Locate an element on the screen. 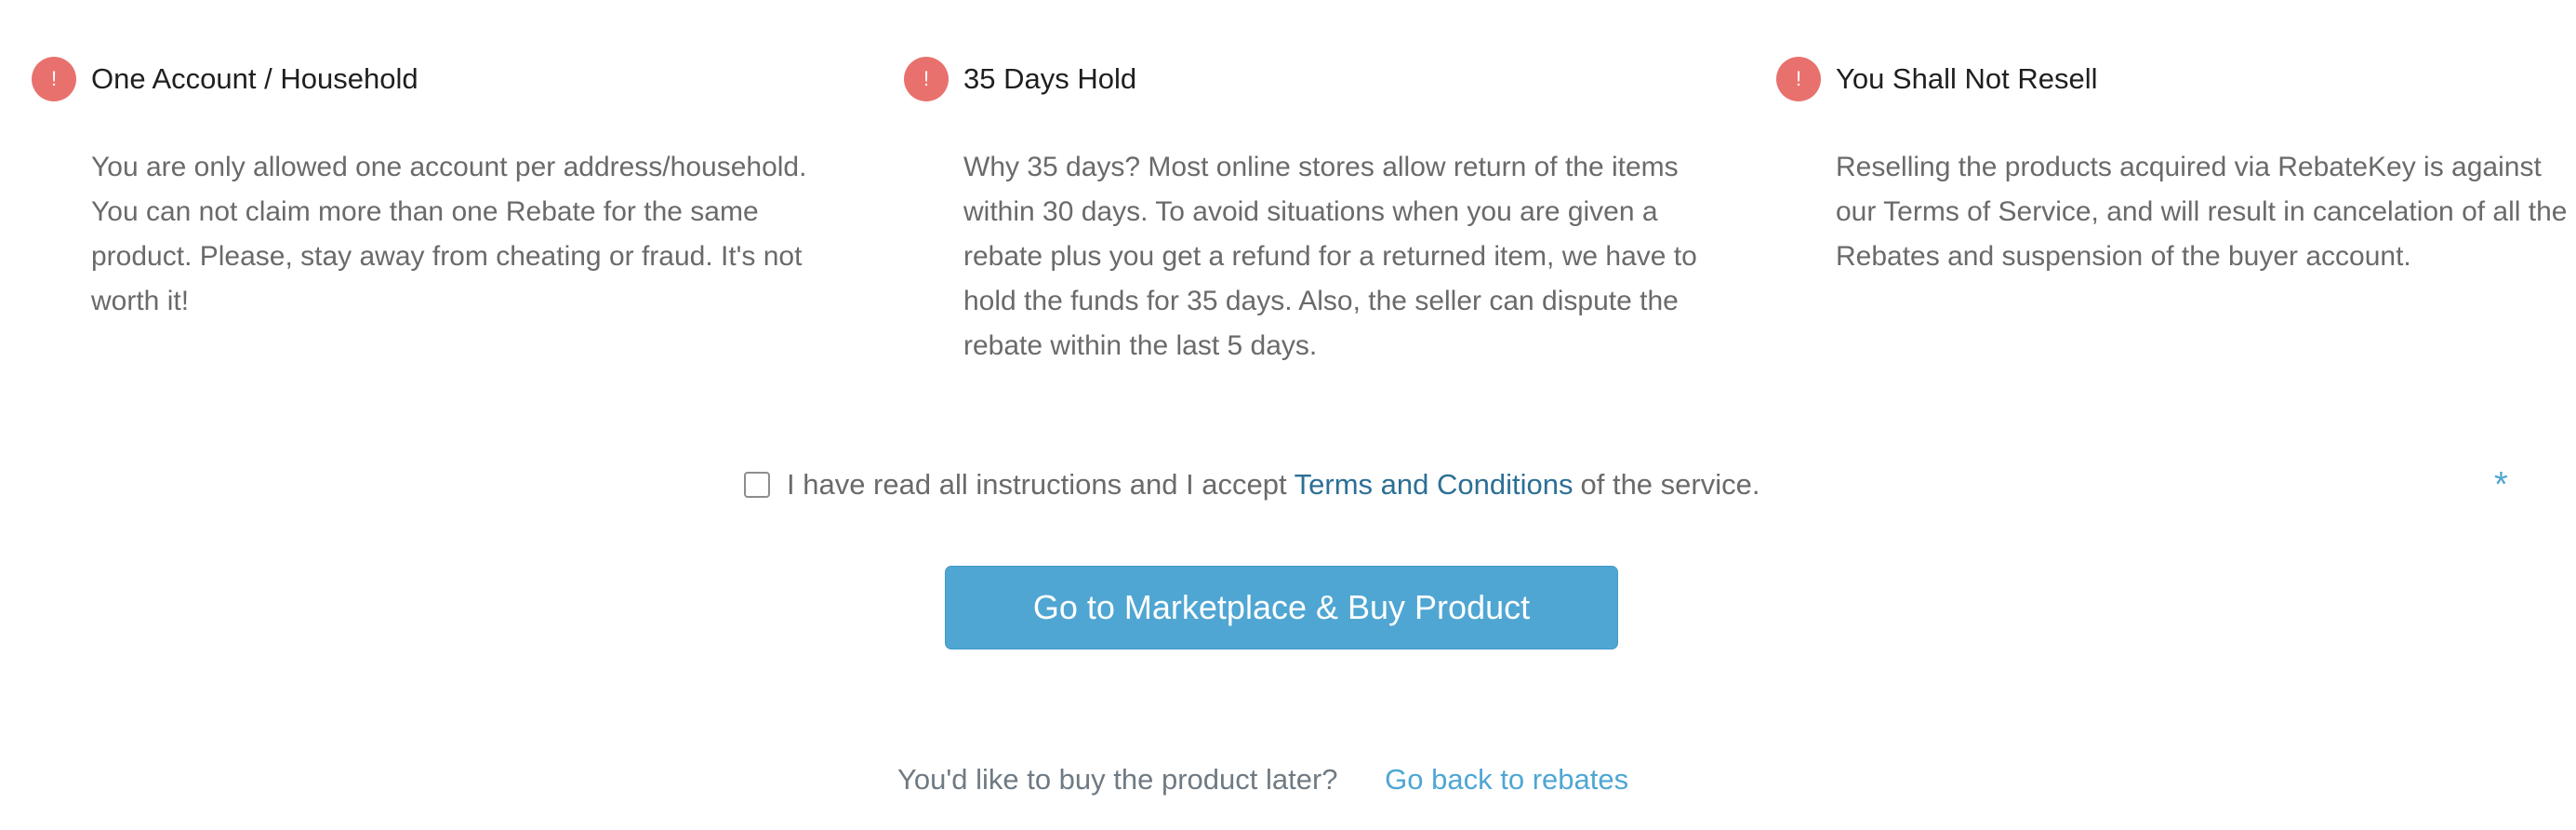 Image resolution: width=2576 pixels, height=830 pixels. required-asterisk-icon: * is located at coordinates (2501, 485).